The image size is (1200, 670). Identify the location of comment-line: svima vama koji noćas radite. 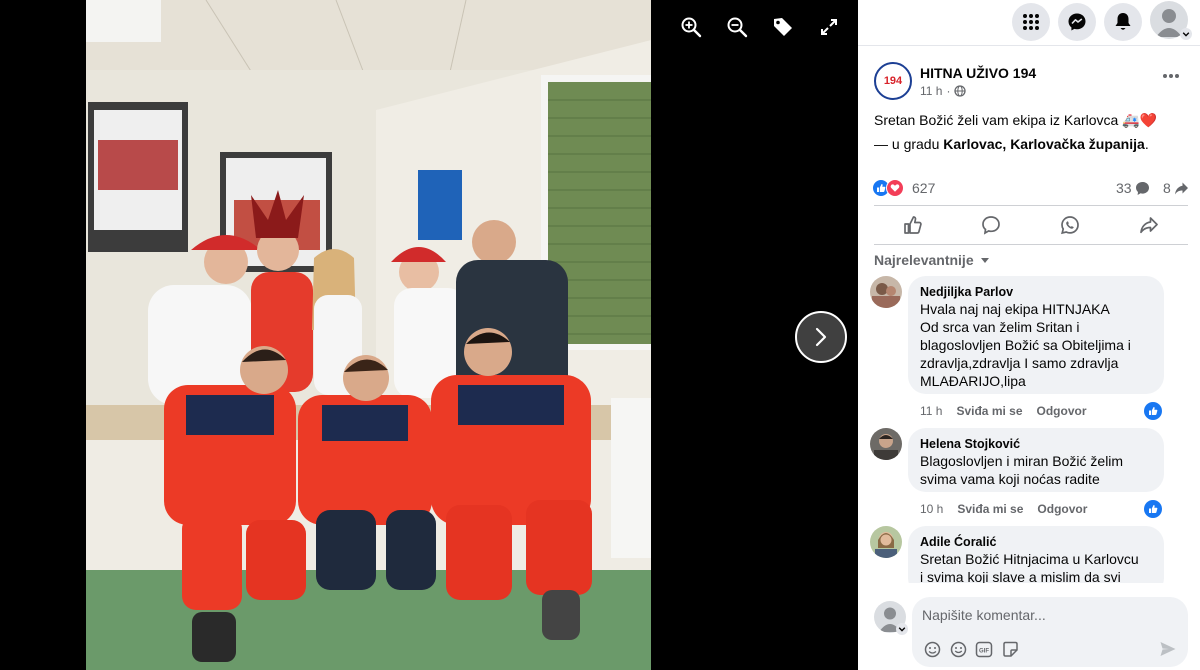
(1010, 479).